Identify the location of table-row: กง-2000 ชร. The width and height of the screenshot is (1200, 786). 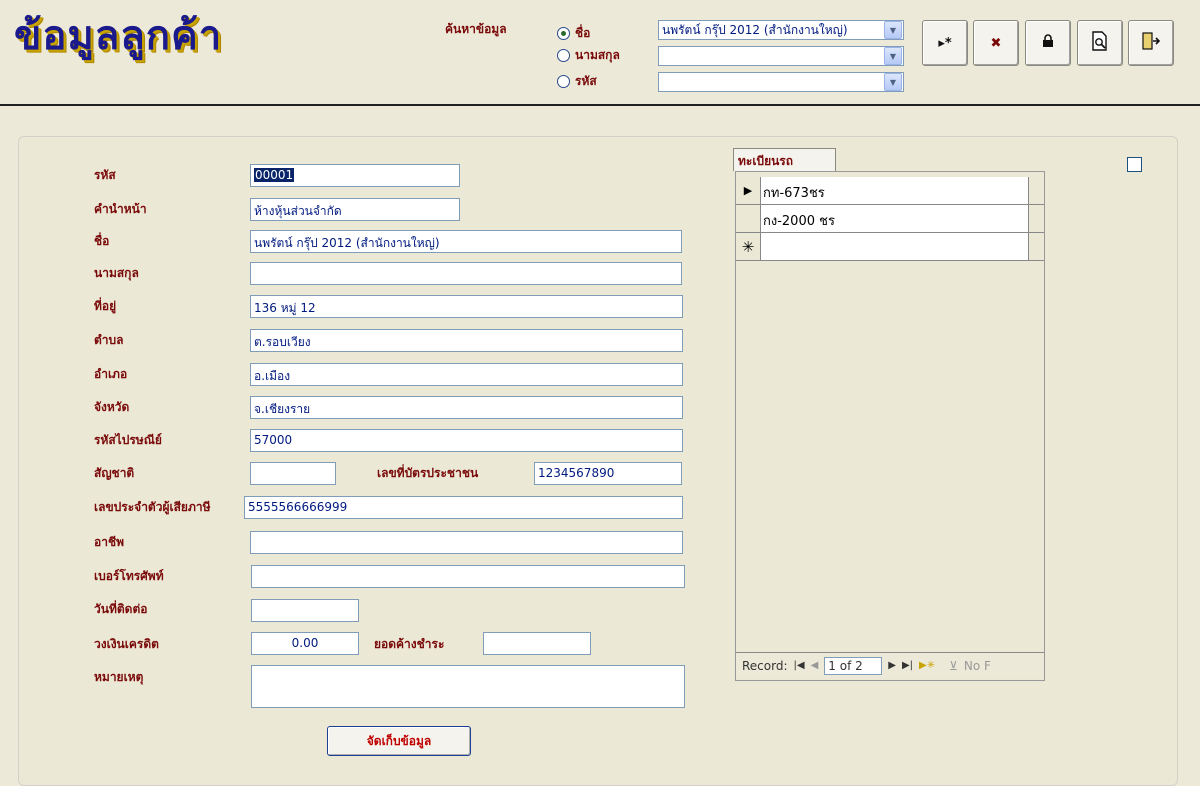
(890, 219).